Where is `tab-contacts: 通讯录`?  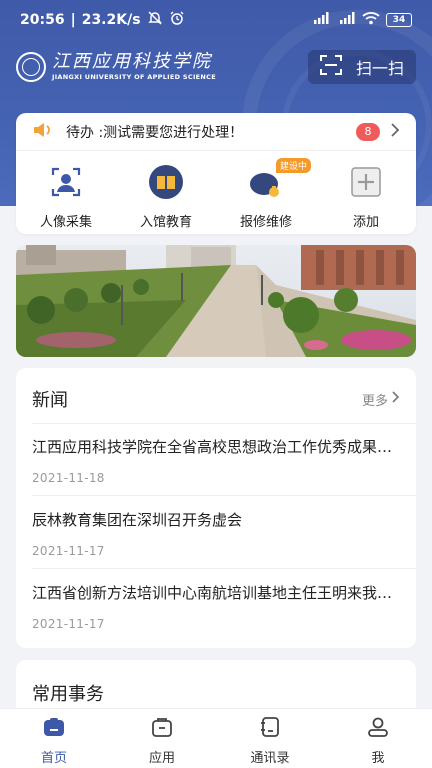
tab-contacts: 通讯录 is located at coordinates (270, 738).